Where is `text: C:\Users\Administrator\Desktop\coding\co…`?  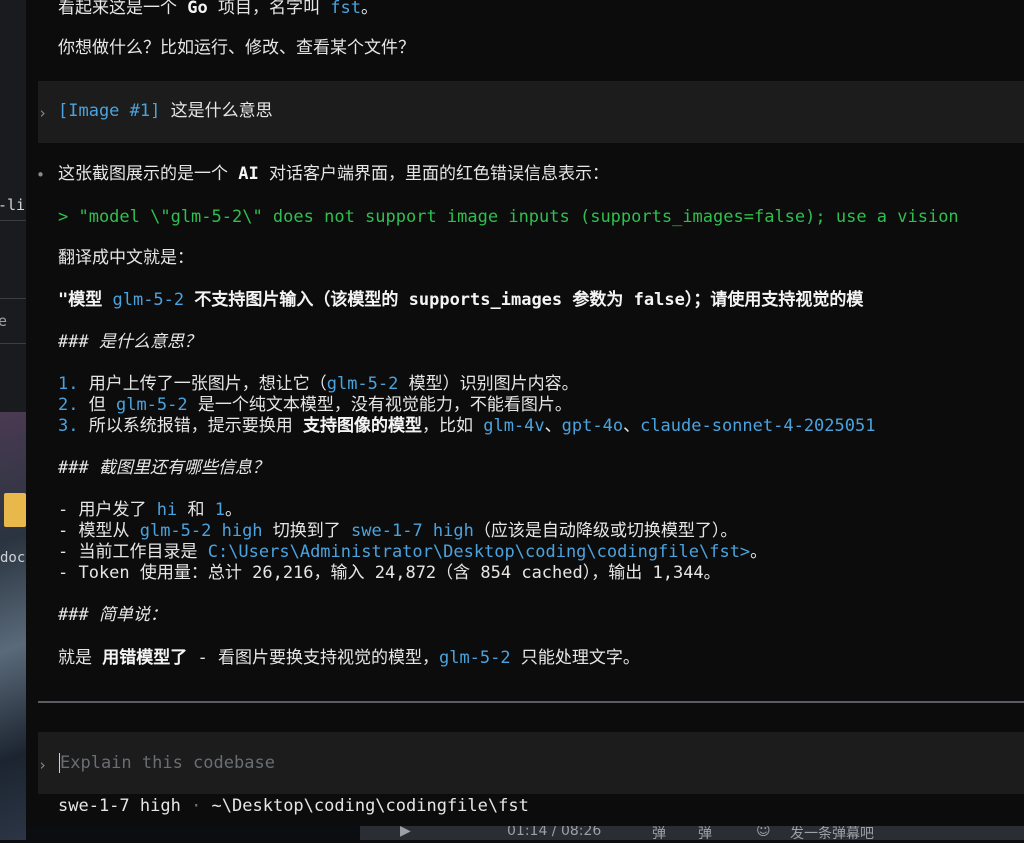 text: C:\Users\Administrator\Desktop\coding\co… is located at coordinates (479, 552).